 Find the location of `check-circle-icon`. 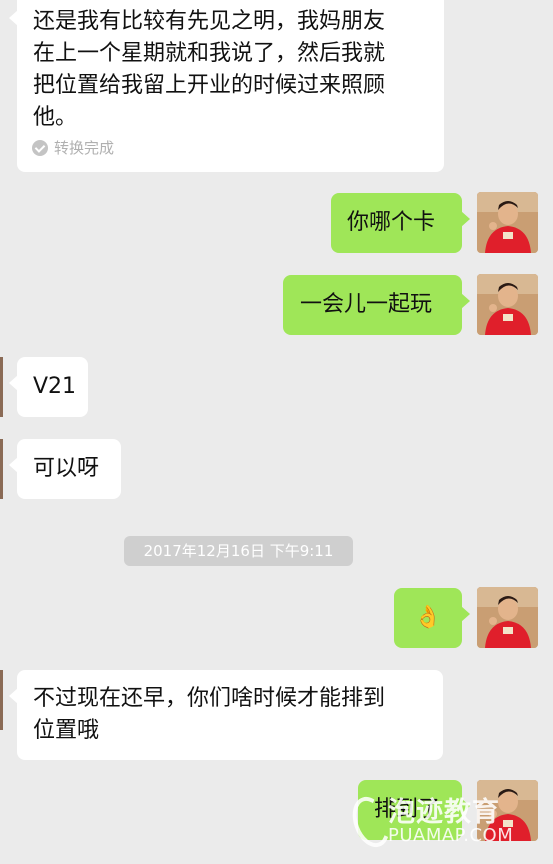

check-circle-icon is located at coordinates (40, 148).